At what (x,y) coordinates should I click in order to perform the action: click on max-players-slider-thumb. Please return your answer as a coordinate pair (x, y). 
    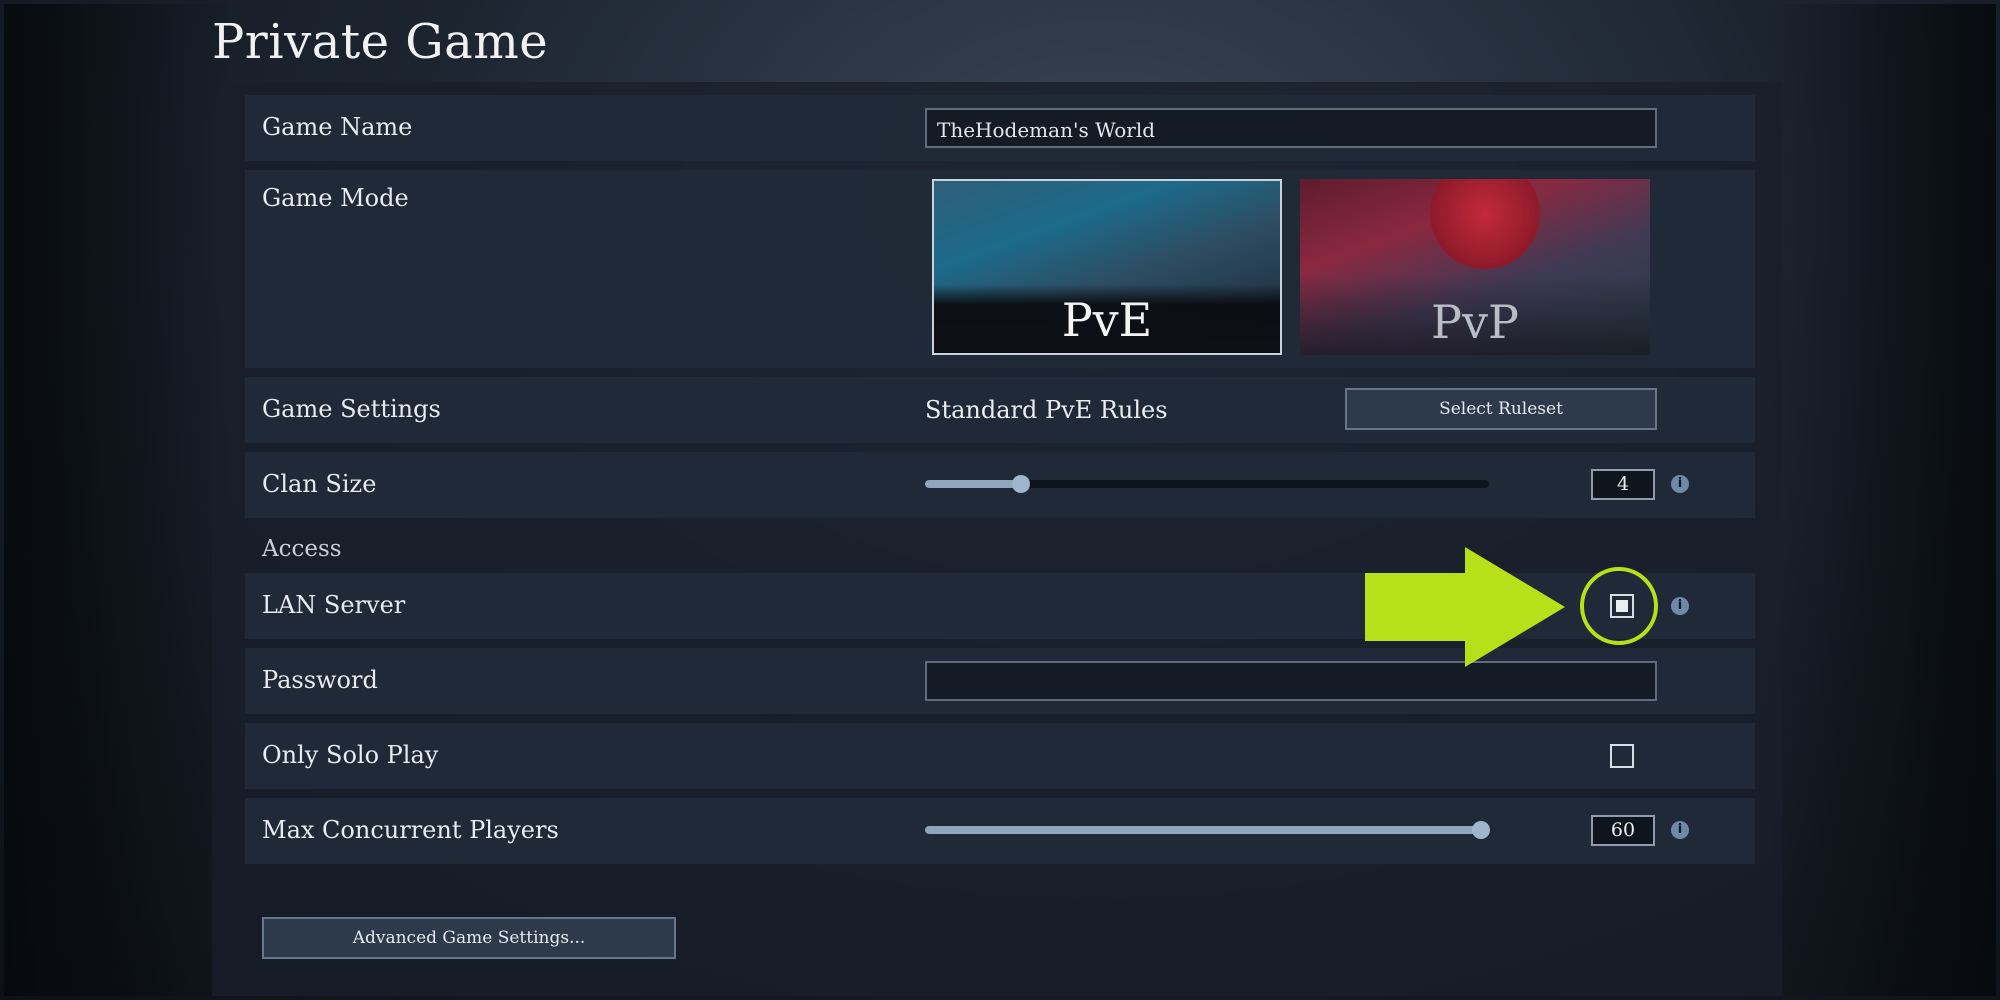
    Looking at the image, I should click on (1480, 830).